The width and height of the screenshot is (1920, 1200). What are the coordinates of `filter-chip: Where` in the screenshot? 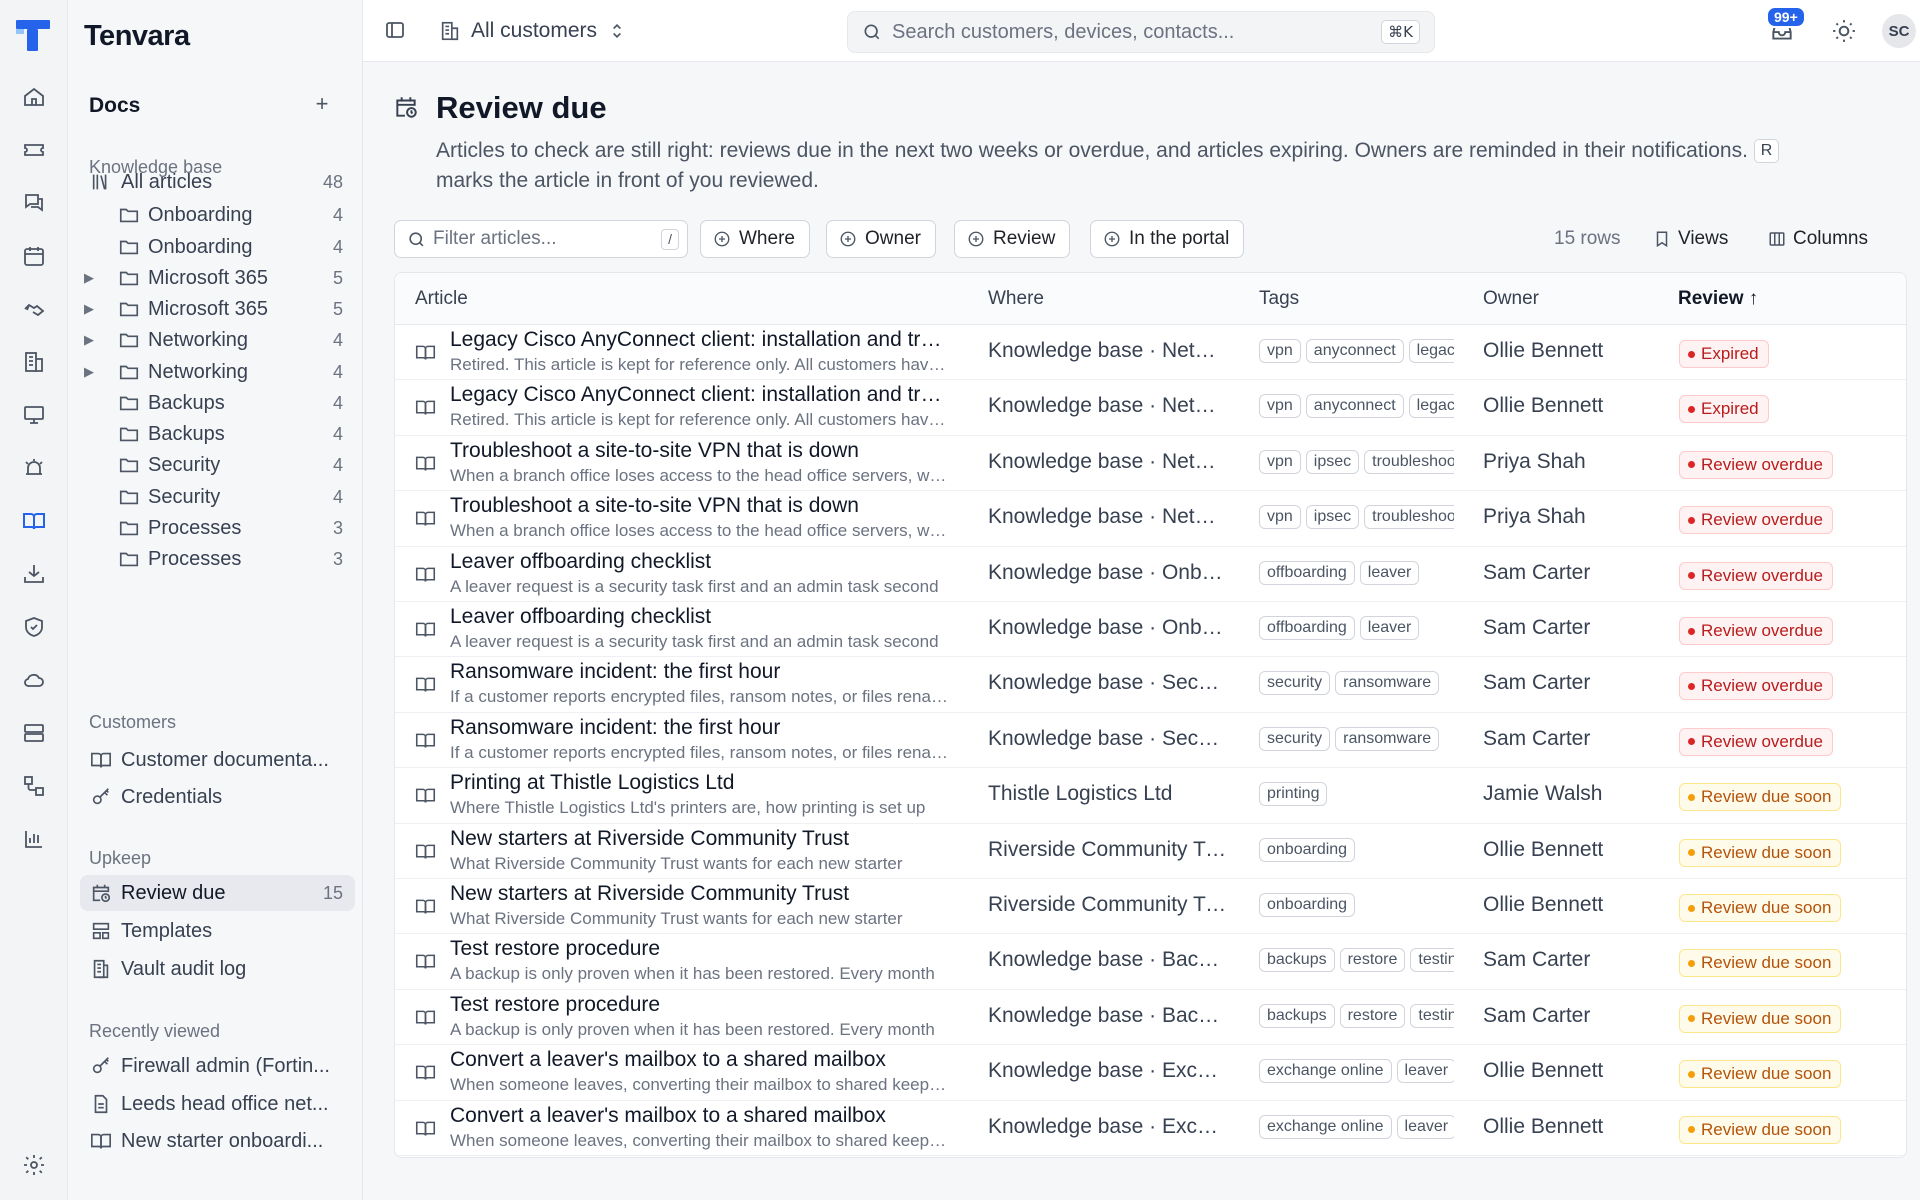 It's located at (755, 239).